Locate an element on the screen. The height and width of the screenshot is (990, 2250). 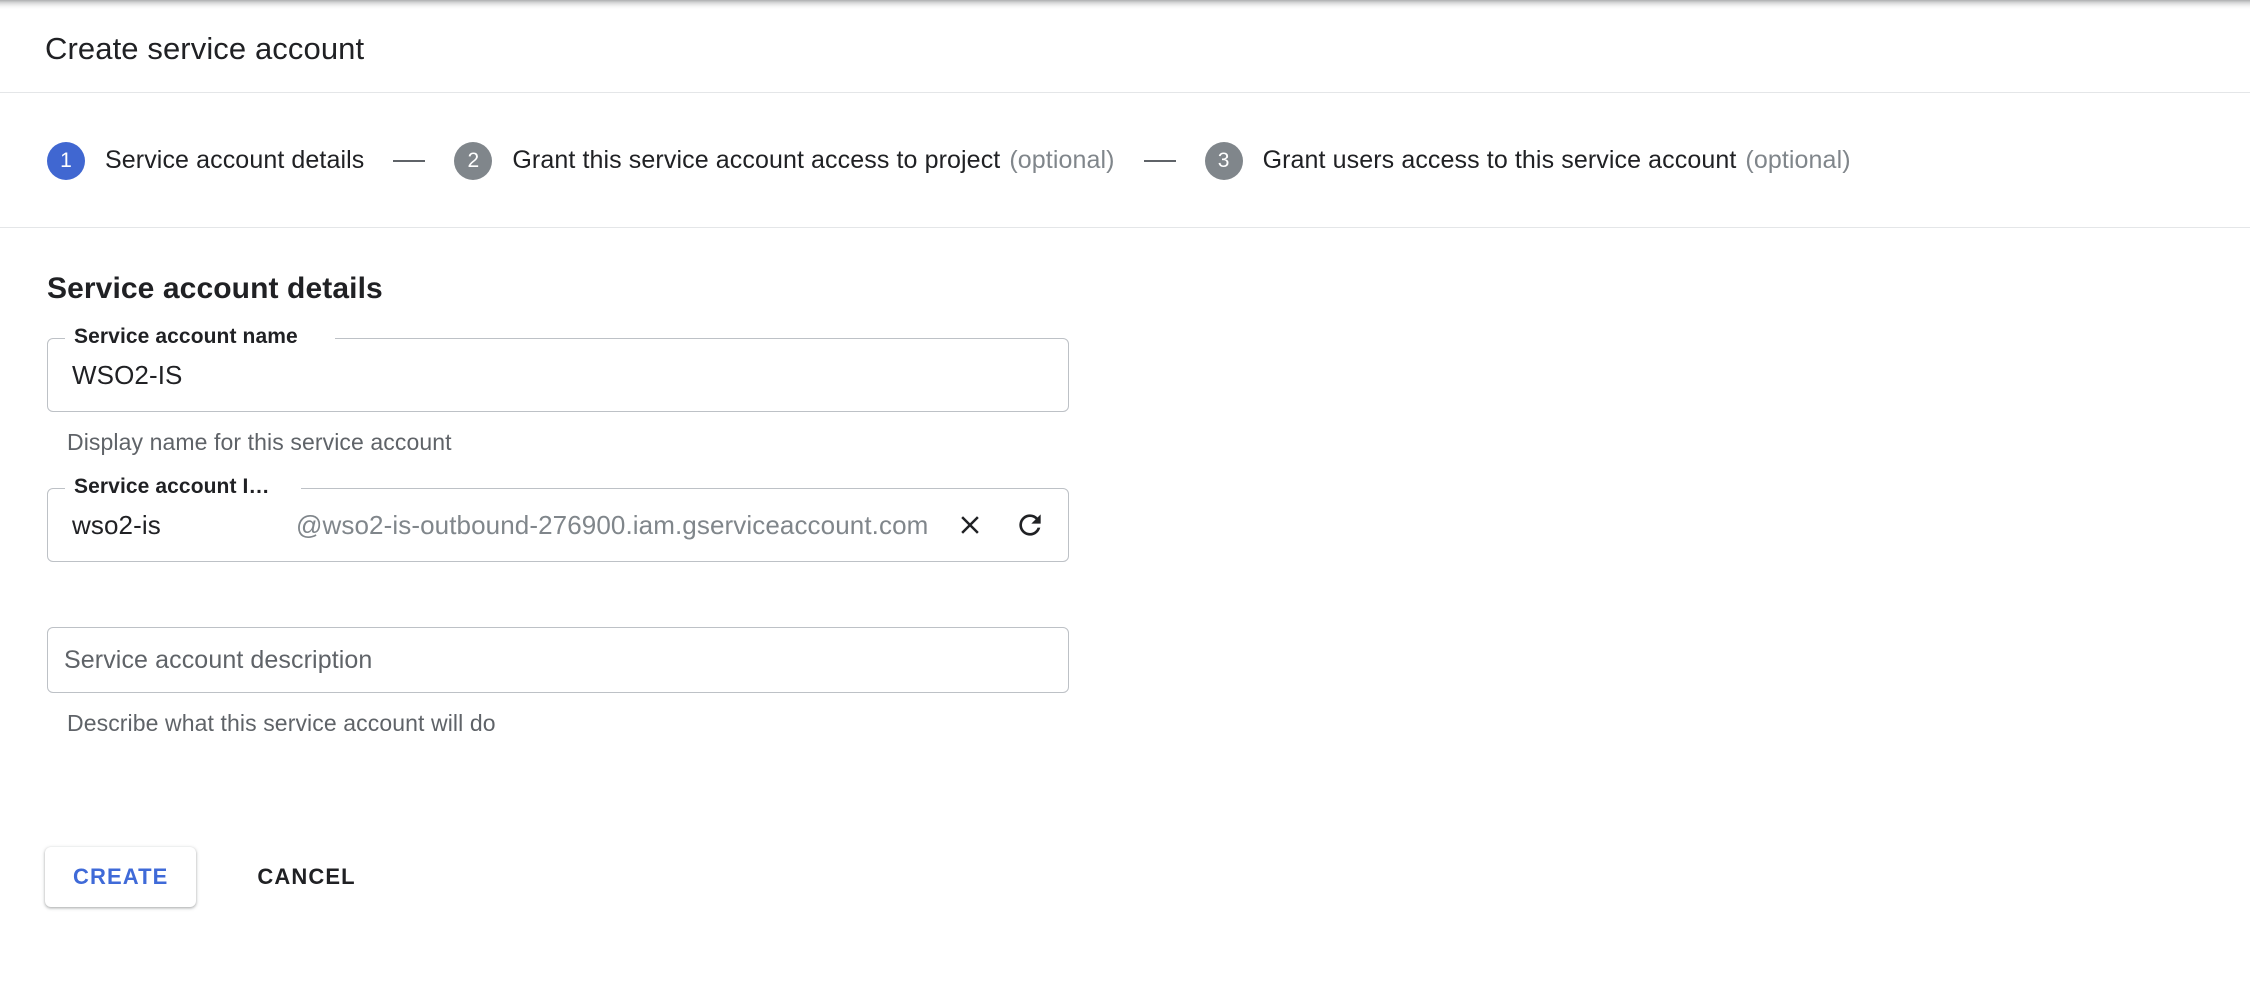
service-account-description-field is located at coordinates (558, 660).